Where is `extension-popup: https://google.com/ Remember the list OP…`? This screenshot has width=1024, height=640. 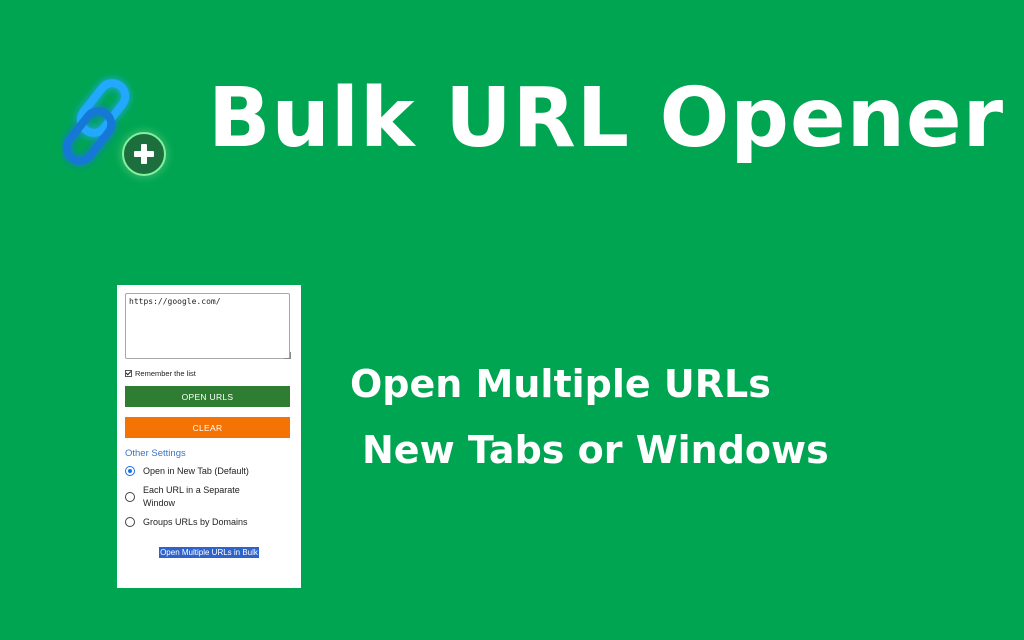 extension-popup: https://google.com/ Remember the list OP… is located at coordinates (209, 436).